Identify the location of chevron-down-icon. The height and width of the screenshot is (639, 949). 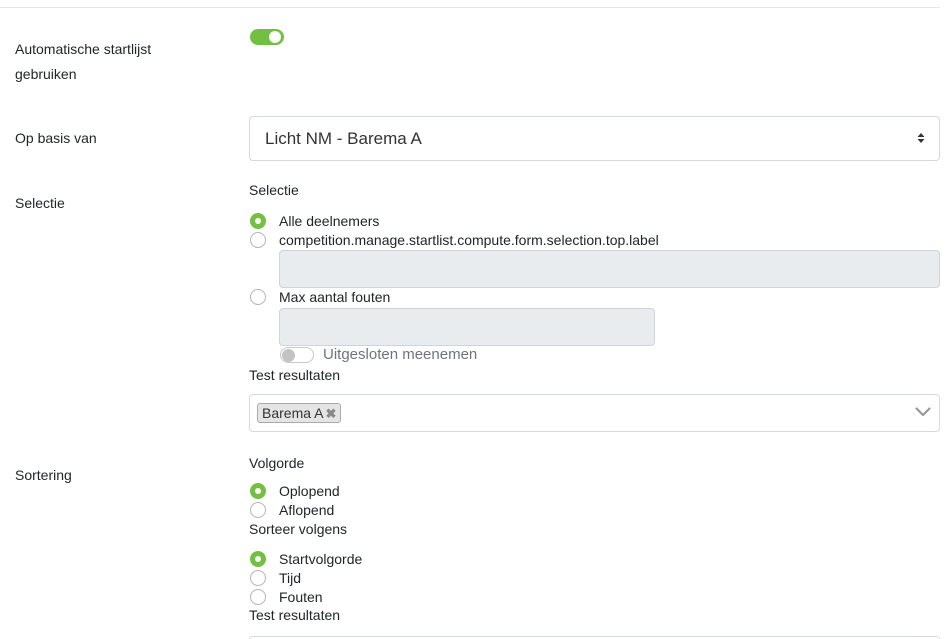
(923, 412).